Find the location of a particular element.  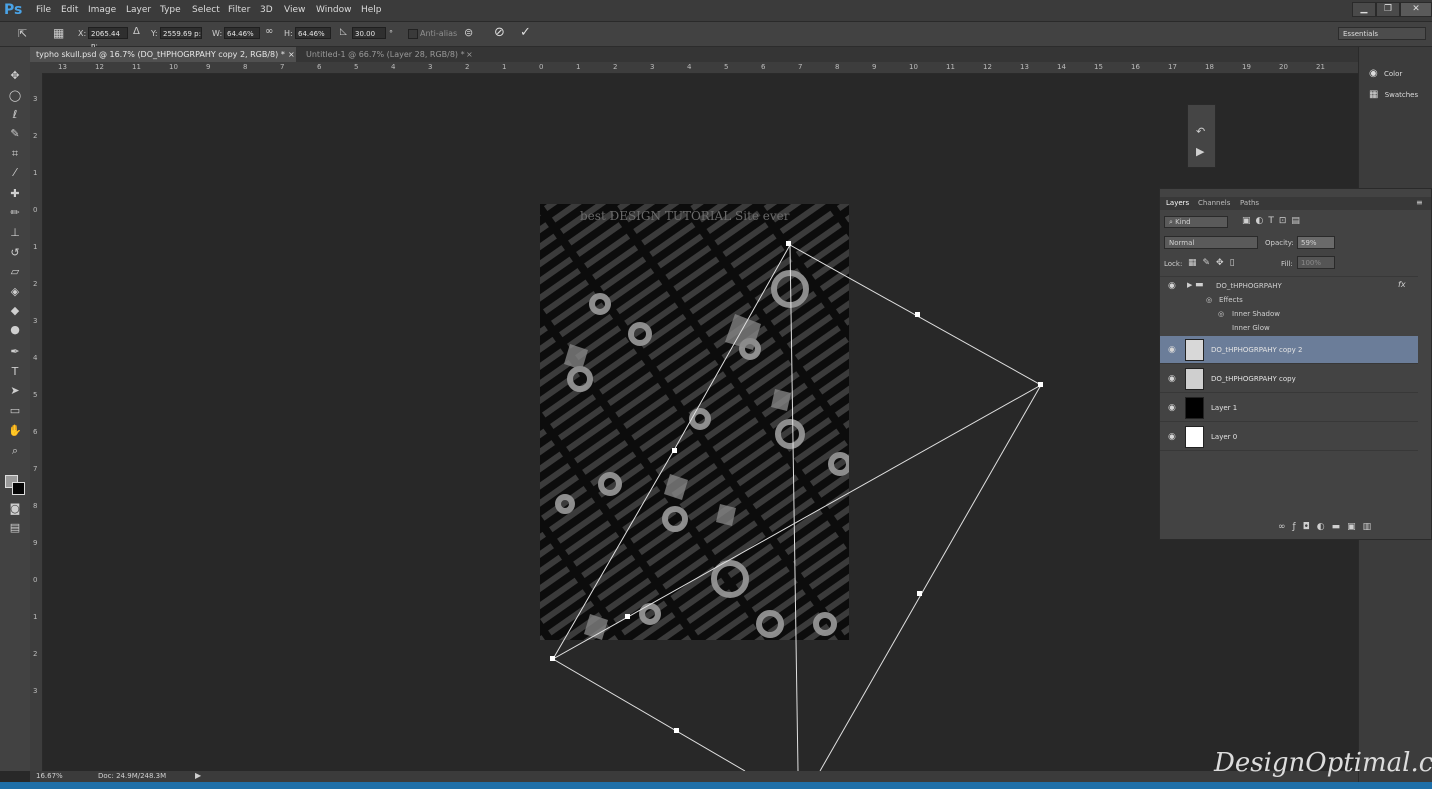

swatches-label: Swatches is located at coordinates (1401, 95).